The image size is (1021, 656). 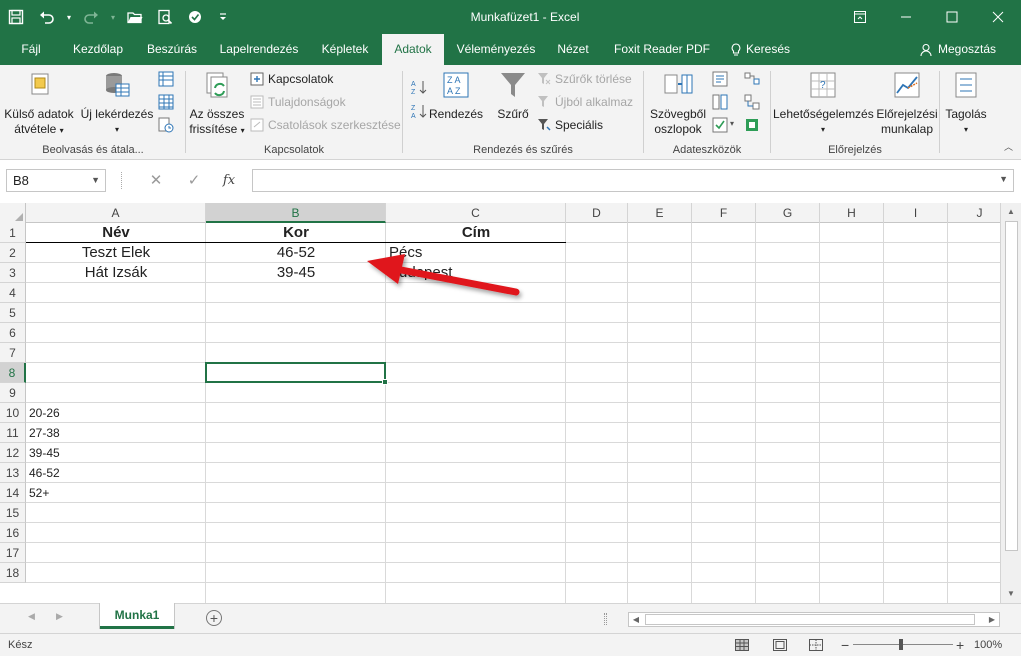 What do you see at coordinates (742, 645) in the screenshot?
I see `normal-view-icon` at bounding box center [742, 645].